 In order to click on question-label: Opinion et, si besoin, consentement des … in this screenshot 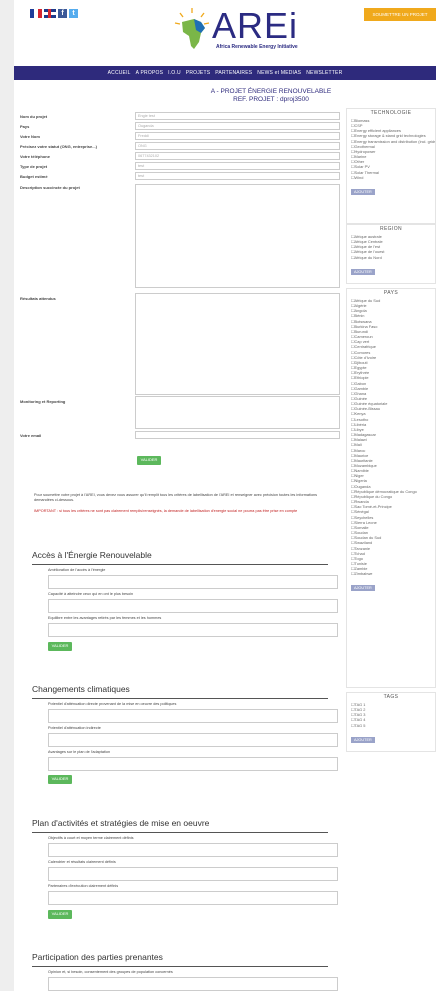, I will do `click(110, 972)`.